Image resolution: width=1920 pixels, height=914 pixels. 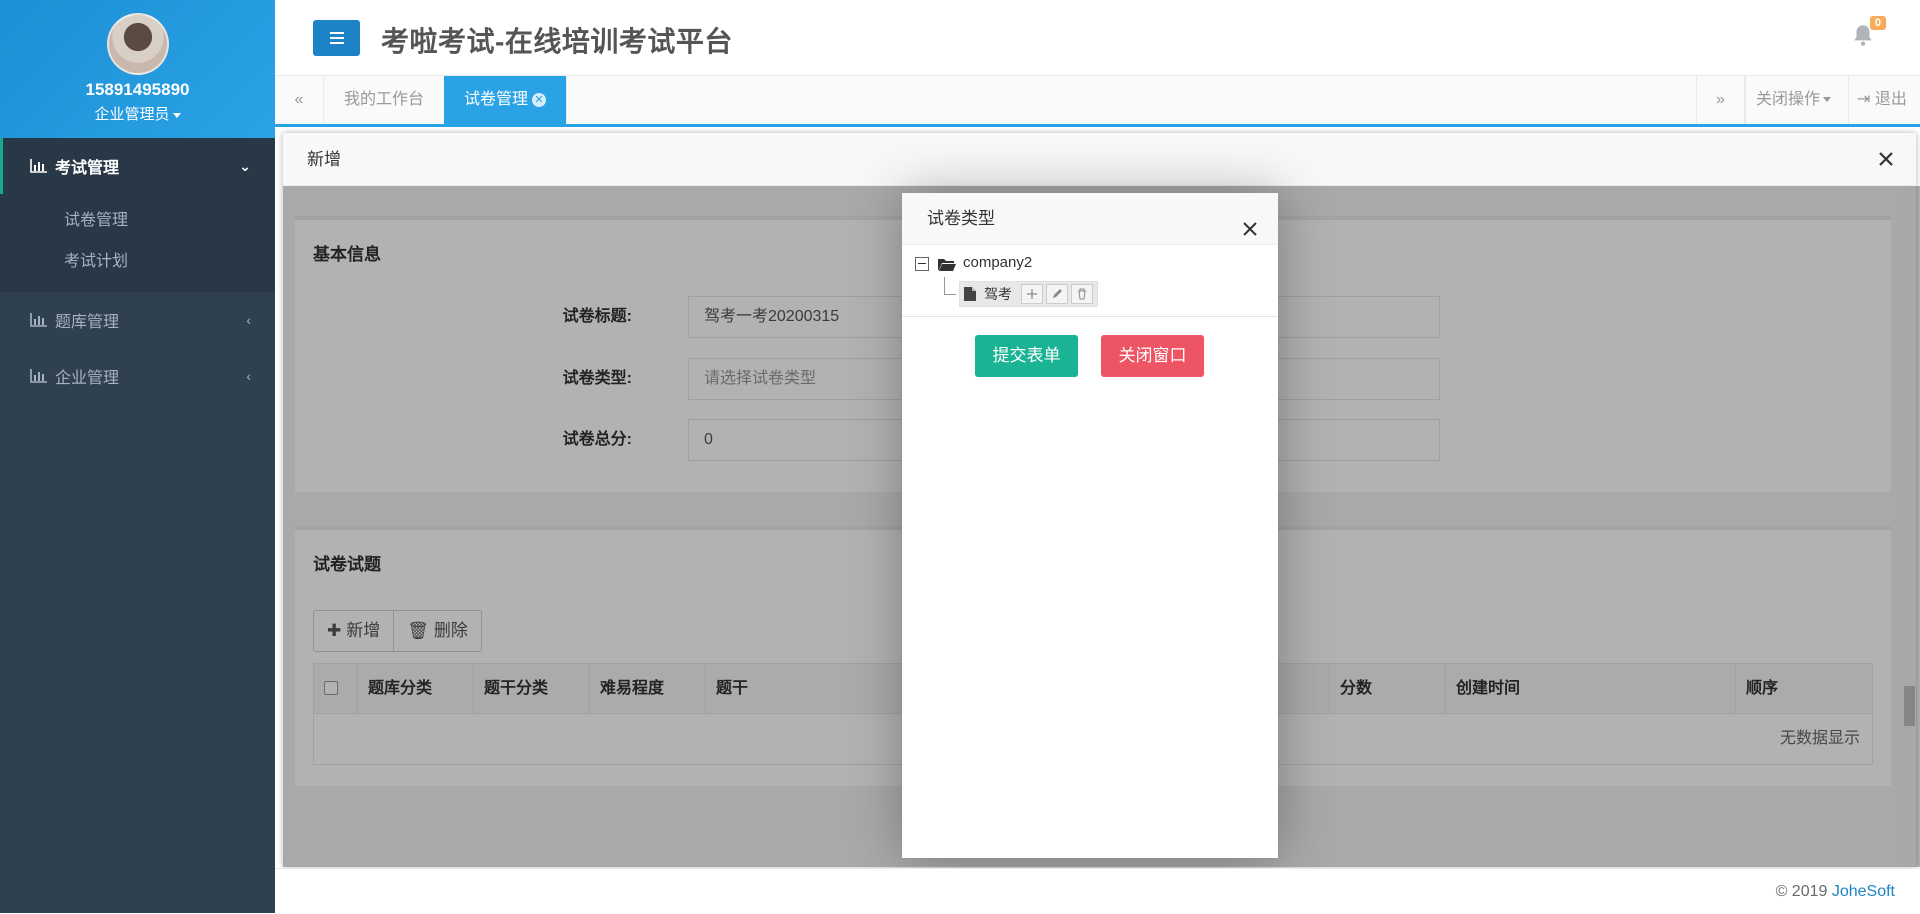 I want to click on tree-connector, so click(x=950, y=286).